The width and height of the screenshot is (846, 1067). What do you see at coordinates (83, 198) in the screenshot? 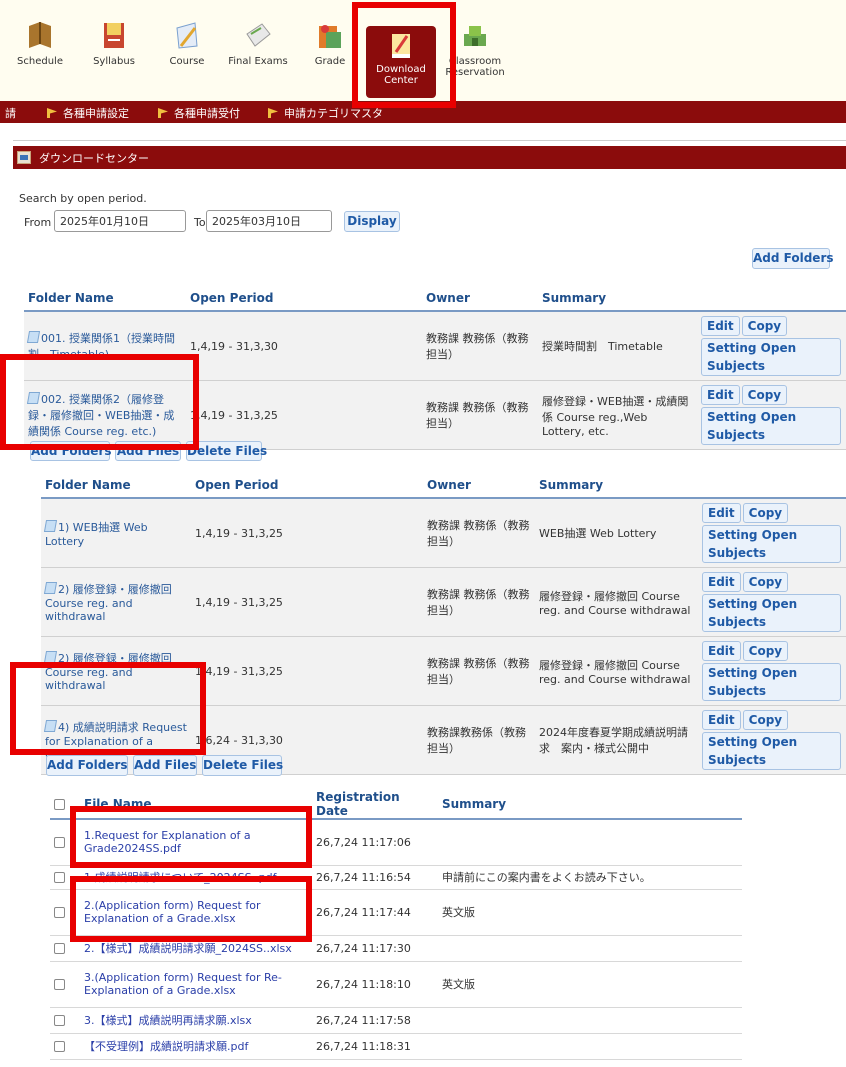
I see `search-label: Search by open period.` at bounding box center [83, 198].